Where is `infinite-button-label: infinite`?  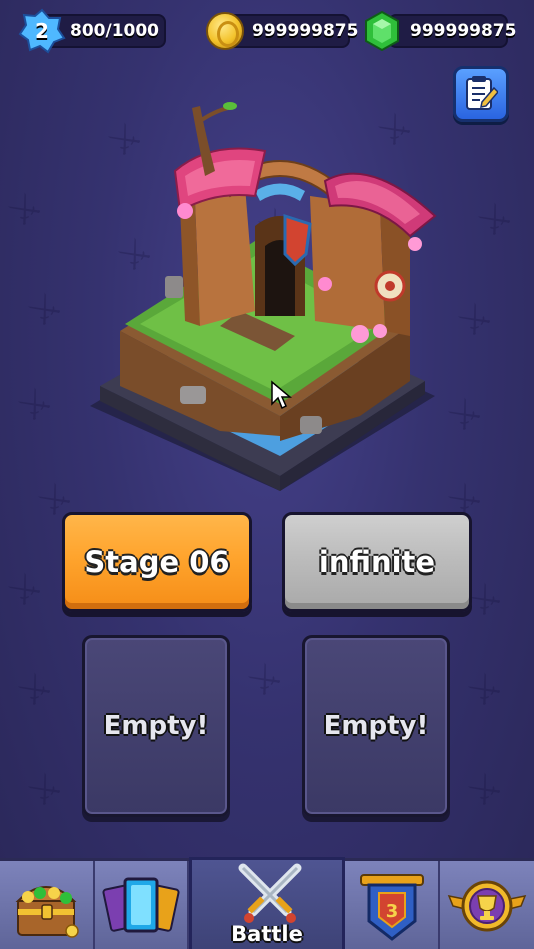 infinite-button-label: infinite is located at coordinates (377, 562).